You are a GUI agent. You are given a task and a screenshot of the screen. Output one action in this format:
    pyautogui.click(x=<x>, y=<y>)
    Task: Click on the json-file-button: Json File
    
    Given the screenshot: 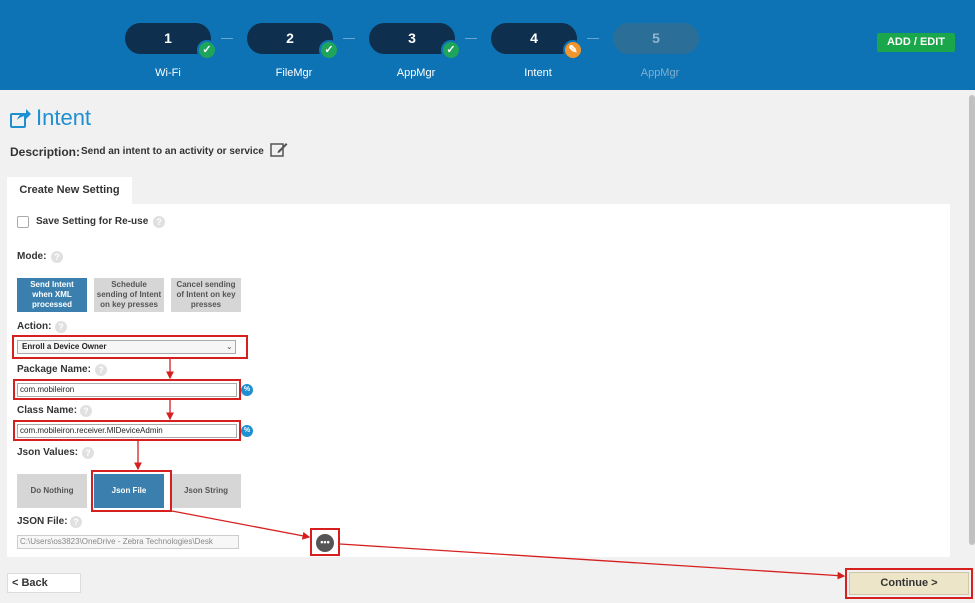 What is the action you would take?
    pyautogui.click(x=129, y=491)
    